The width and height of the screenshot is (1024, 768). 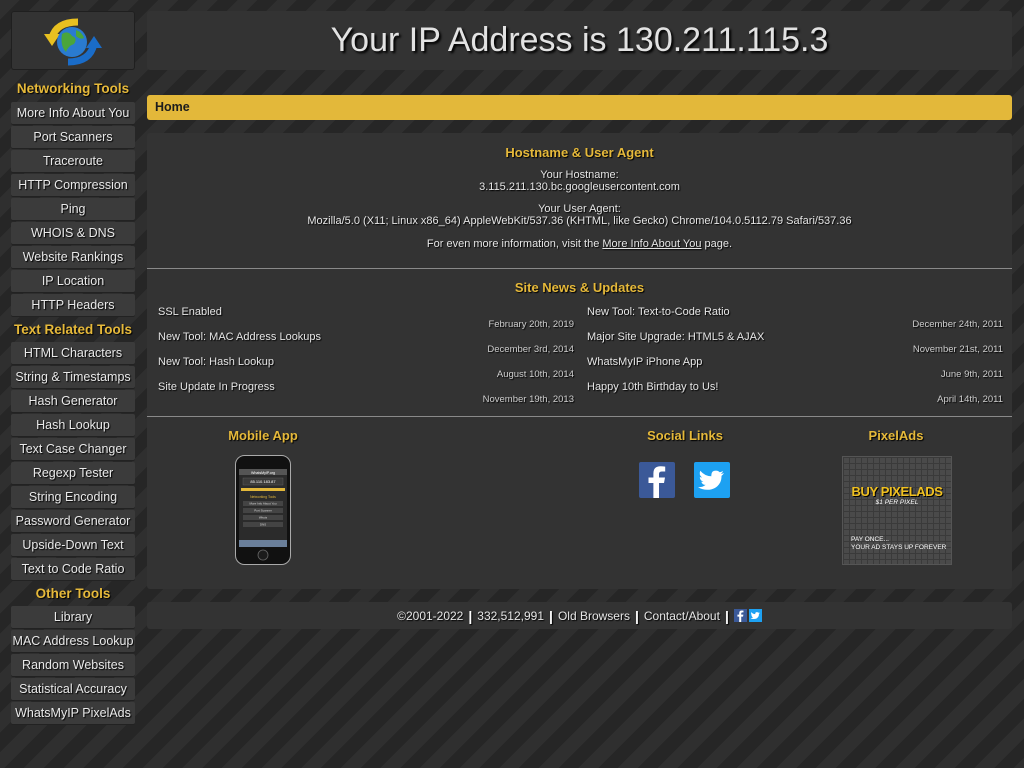 I want to click on phone-ip-display: 85.110.183.87, so click(x=263, y=481).